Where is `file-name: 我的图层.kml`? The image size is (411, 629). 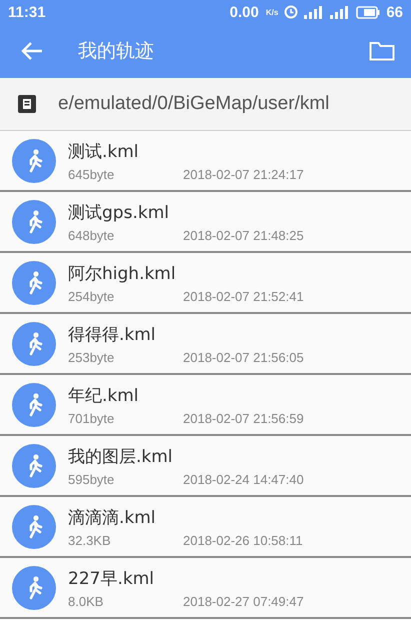 file-name: 我的图层.kml is located at coordinates (121, 457).